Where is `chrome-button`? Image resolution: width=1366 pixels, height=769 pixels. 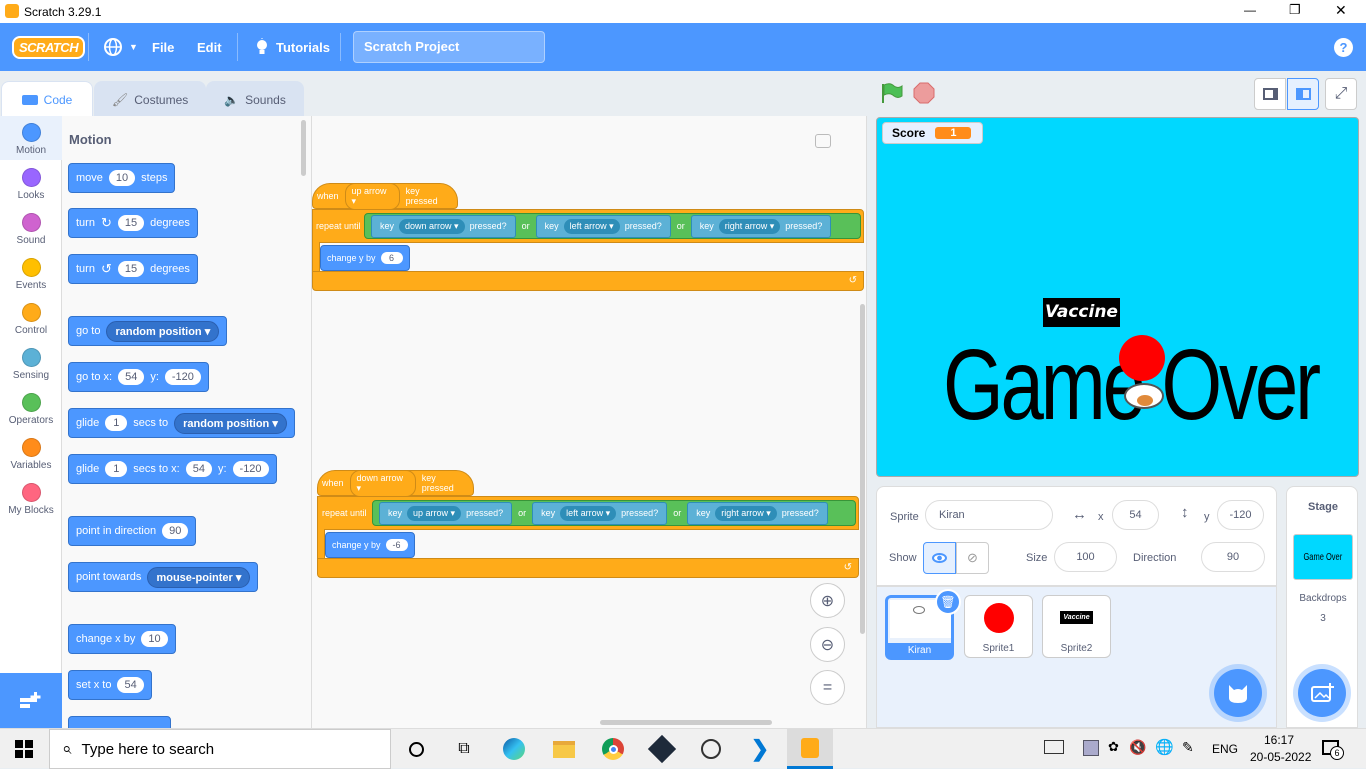
chrome-button is located at coordinates (613, 749).